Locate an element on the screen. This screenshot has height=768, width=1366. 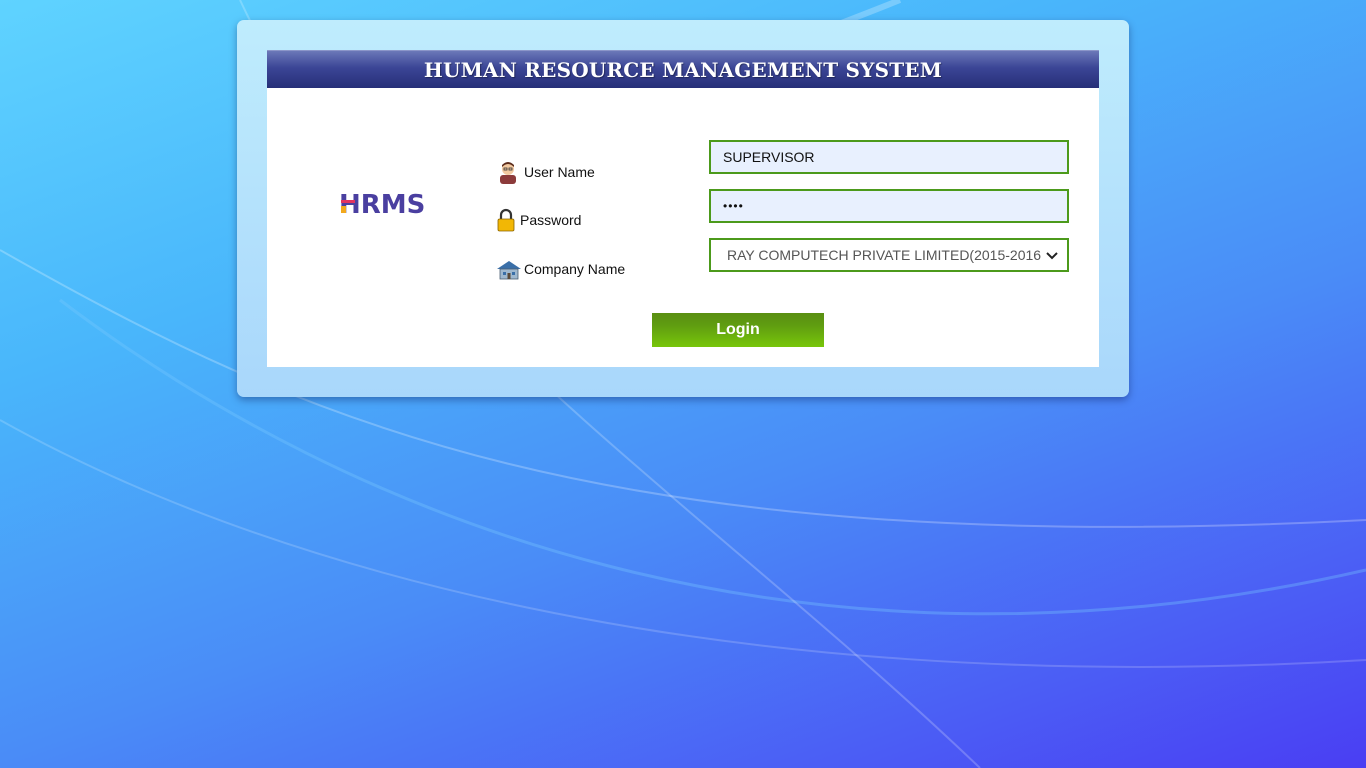
company-select-value: RAY COMPUTECH PRIVATE LIMITED(2015-2016) is located at coordinates (884, 255).